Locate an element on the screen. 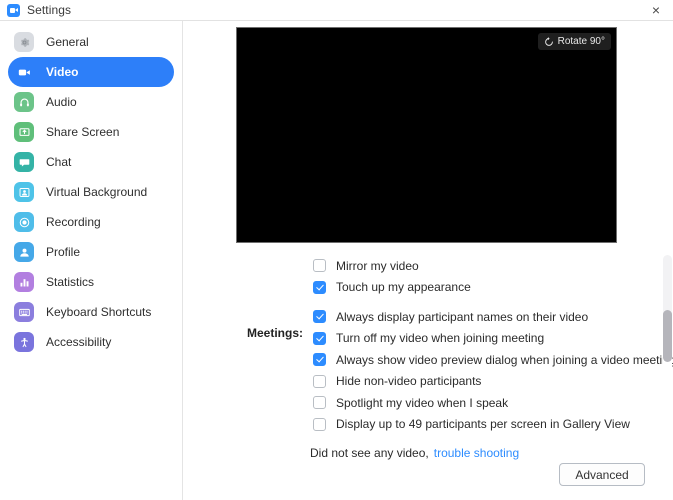  record-circle-icon is located at coordinates (24, 222).